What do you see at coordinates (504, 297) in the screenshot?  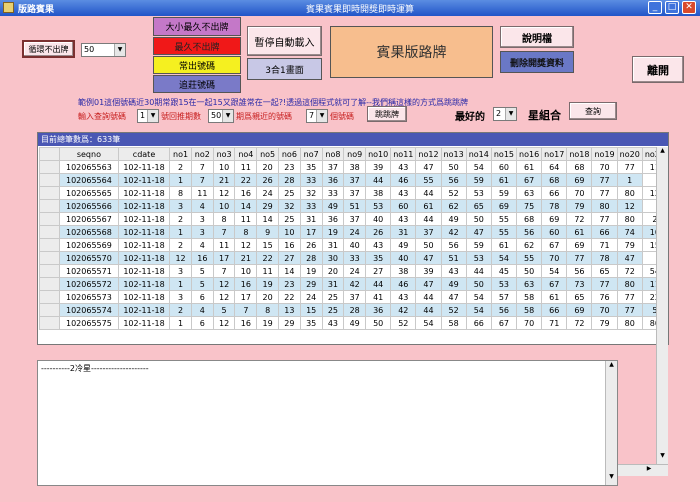 I see `table-cell: 57` at bounding box center [504, 297].